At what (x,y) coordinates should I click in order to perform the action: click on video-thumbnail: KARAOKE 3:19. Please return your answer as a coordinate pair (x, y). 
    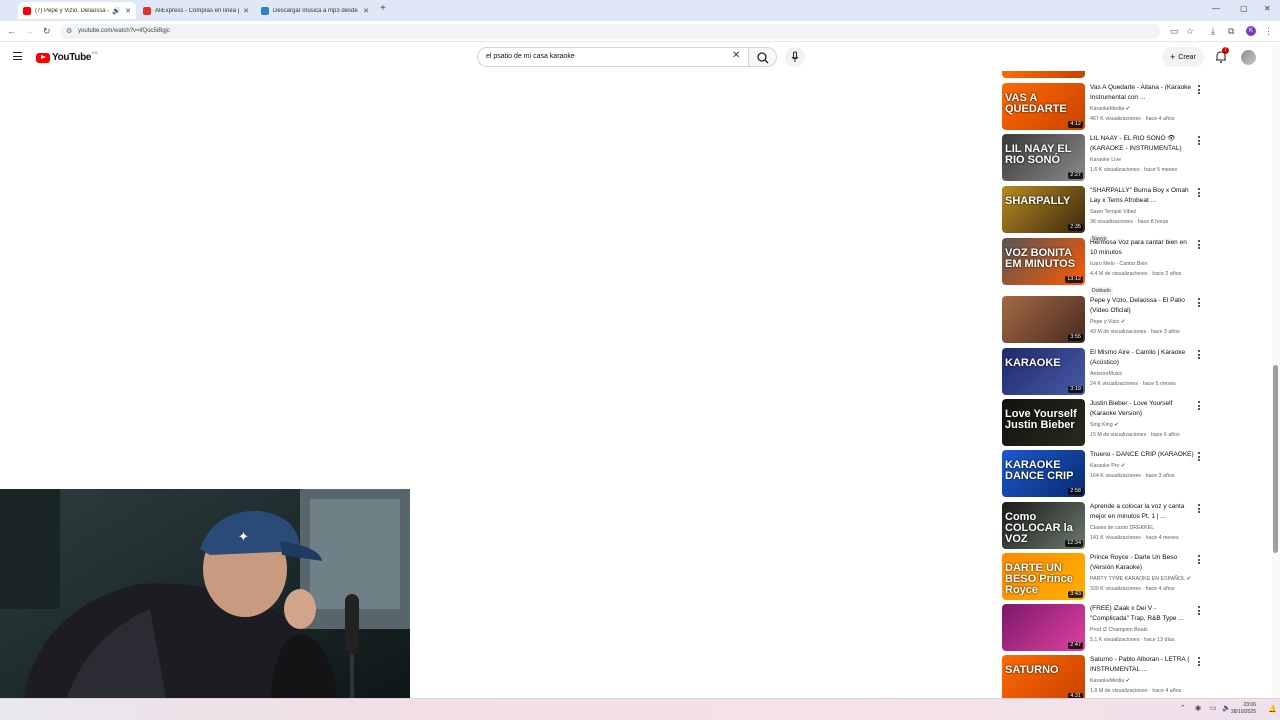
    Looking at the image, I should click on (1043, 371).